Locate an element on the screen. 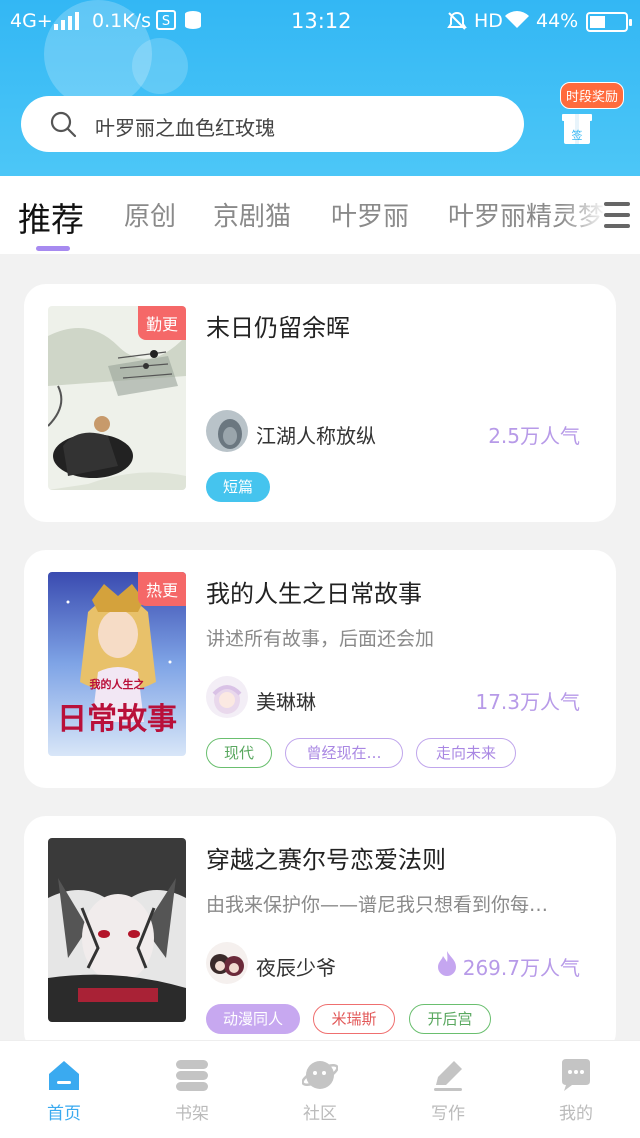 Image resolution: width=640 pixels, height=1138 pixels. battery-percent: 44% is located at coordinates (557, 21).